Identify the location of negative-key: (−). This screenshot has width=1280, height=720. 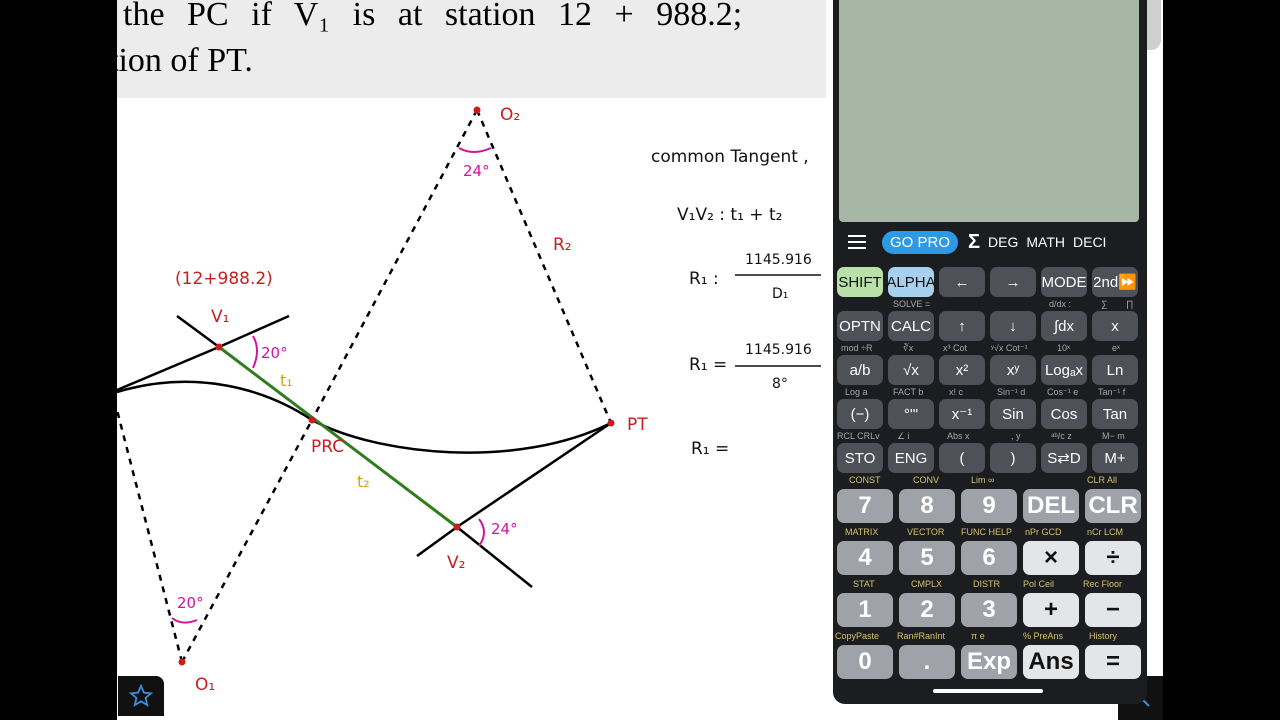
(860, 414).